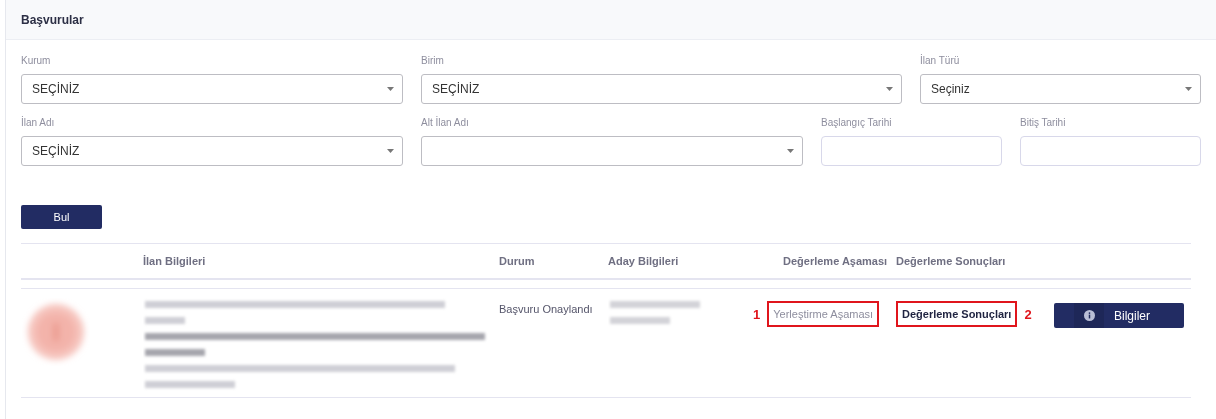 Image resolution: width=1216 pixels, height=419 pixels. What do you see at coordinates (38, 122) in the screenshot?
I see `field-label: İlan Adı` at bounding box center [38, 122].